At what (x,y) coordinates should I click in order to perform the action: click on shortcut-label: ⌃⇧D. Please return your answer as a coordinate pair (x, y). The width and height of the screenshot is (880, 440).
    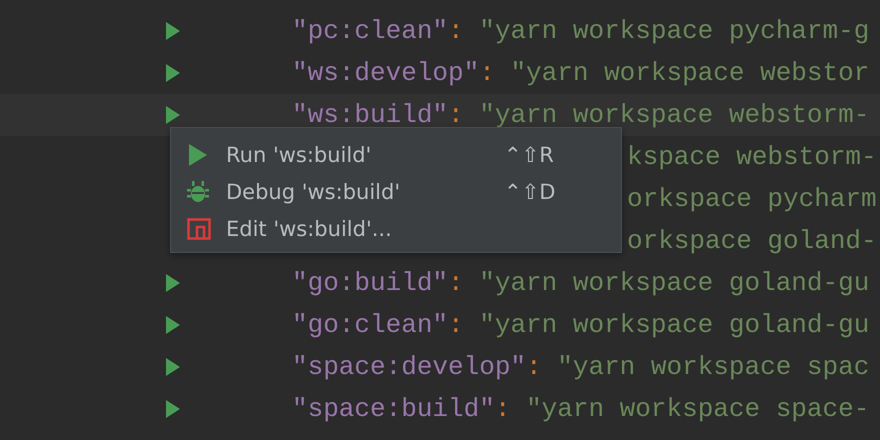
    Looking at the image, I should click on (530, 192).